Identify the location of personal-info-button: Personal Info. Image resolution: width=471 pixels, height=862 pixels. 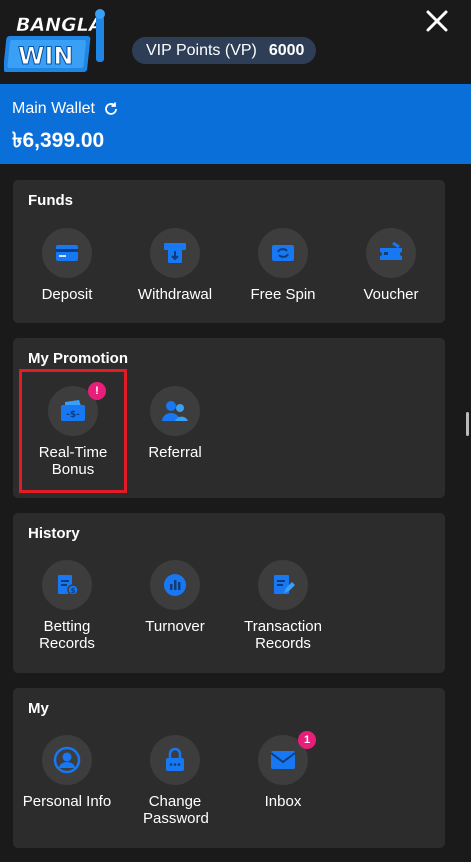
(67, 772).